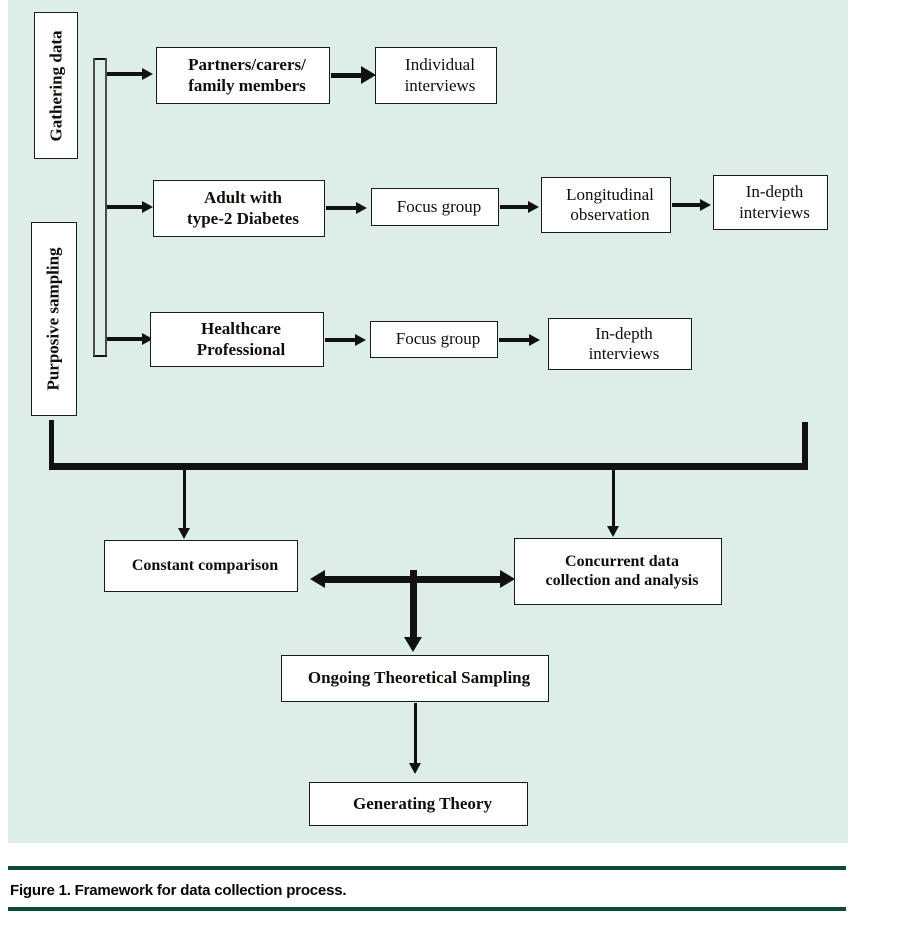  I want to click on box-generating-theory-line1: Generating Theory, so click(422, 803).